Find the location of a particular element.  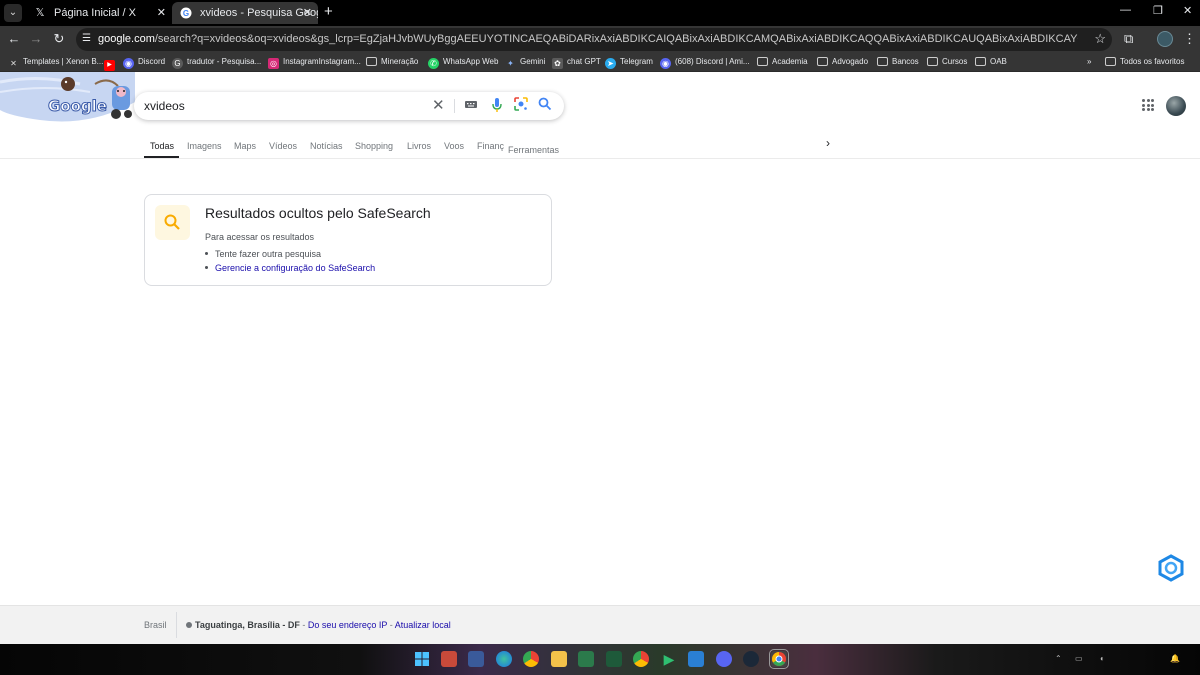

whatsapp-icon: ✆ is located at coordinates (433, 63).